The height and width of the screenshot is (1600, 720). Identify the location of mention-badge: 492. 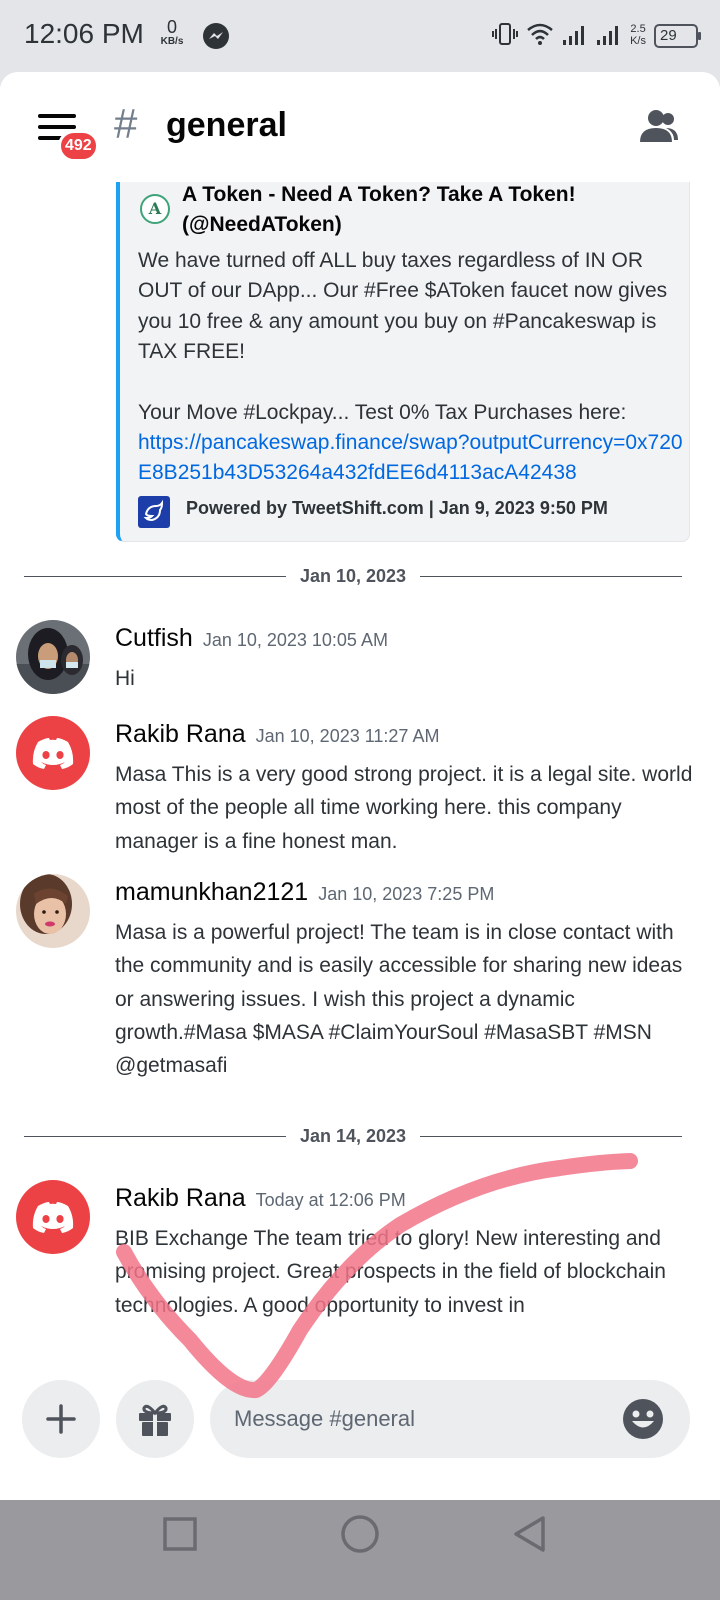
(78, 146).